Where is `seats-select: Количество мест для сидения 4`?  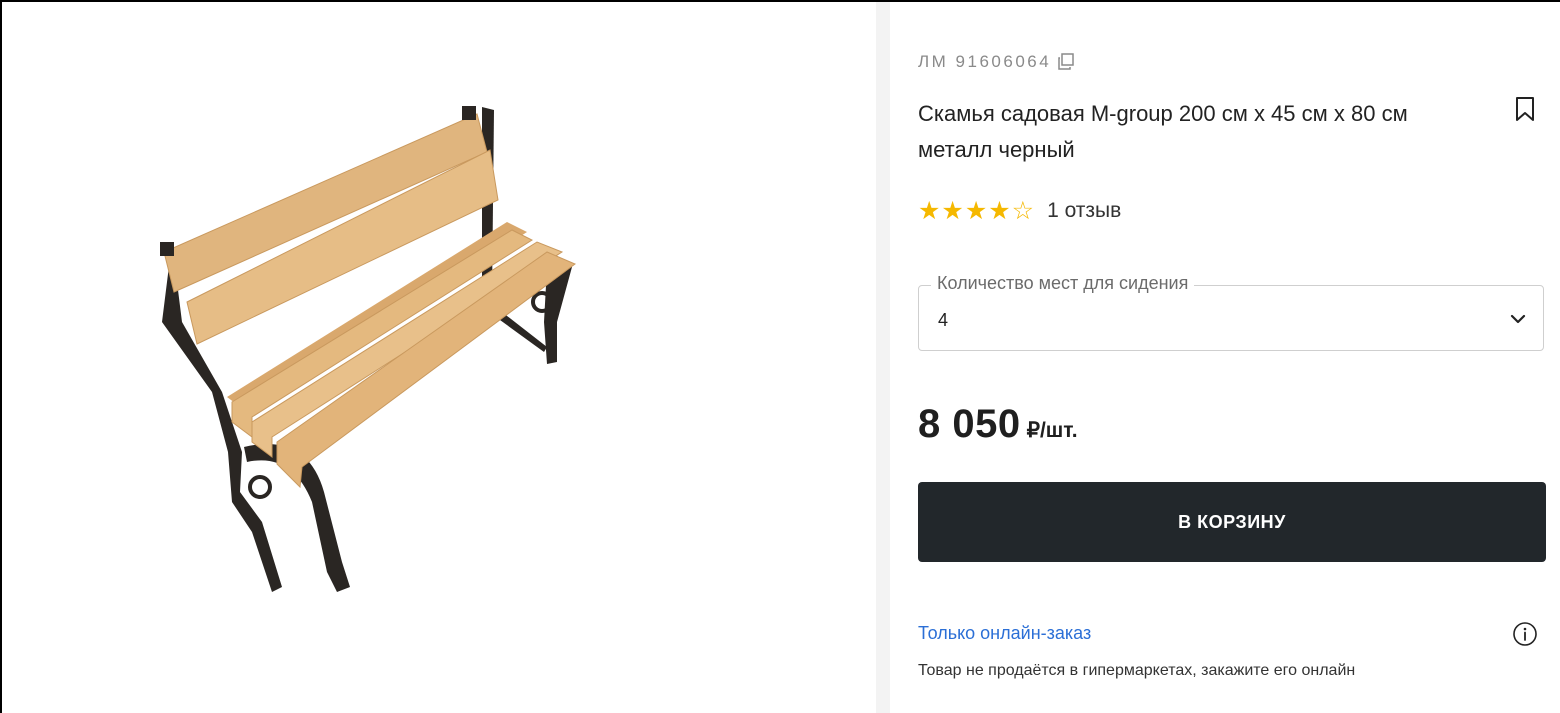
seats-select: Количество мест для сидения 4 is located at coordinates (1231, 312).